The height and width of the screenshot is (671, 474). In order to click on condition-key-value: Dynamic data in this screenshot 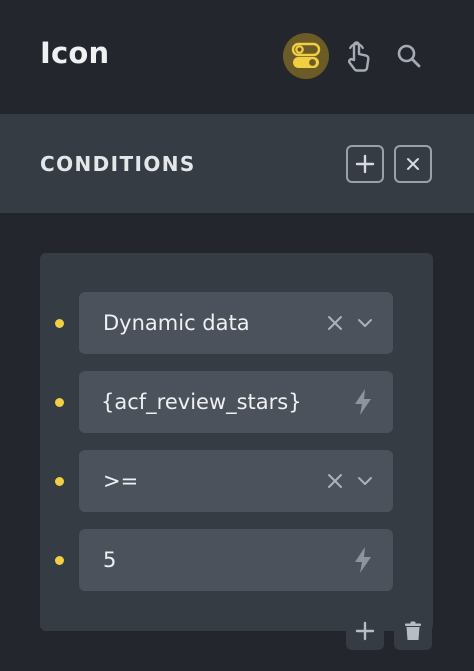, I will do `click(176, 323)`.